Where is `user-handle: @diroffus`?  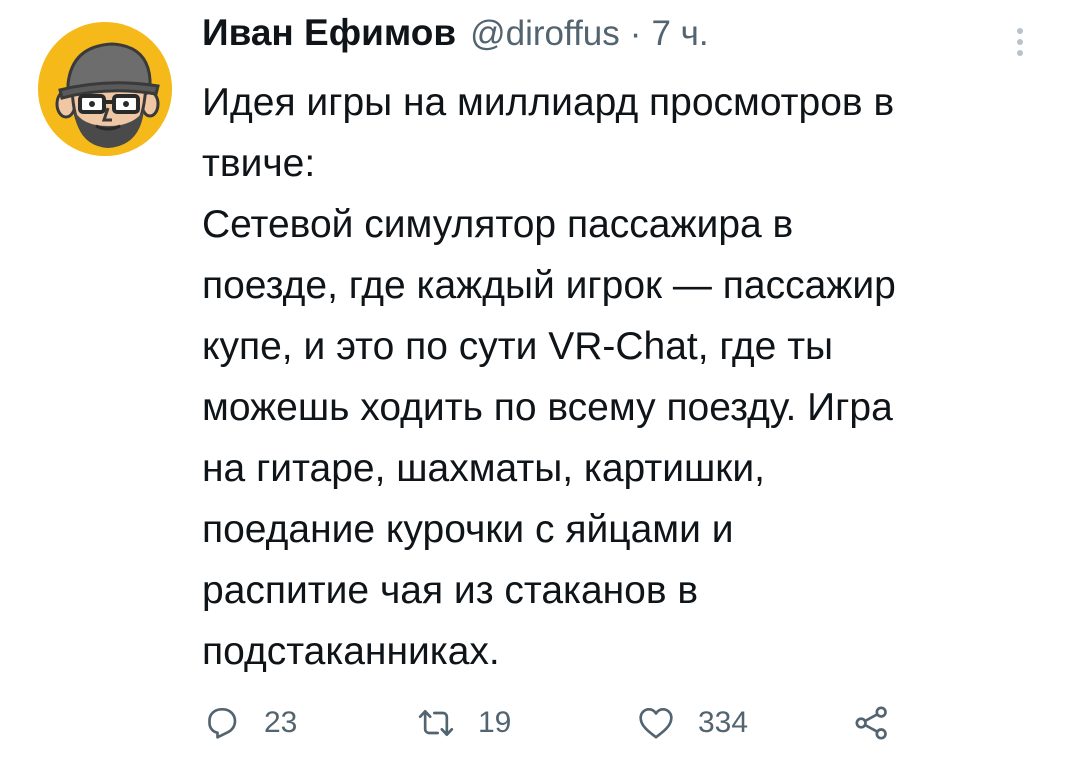
user-handle: @diroffus is located at coordinates (545, 34).